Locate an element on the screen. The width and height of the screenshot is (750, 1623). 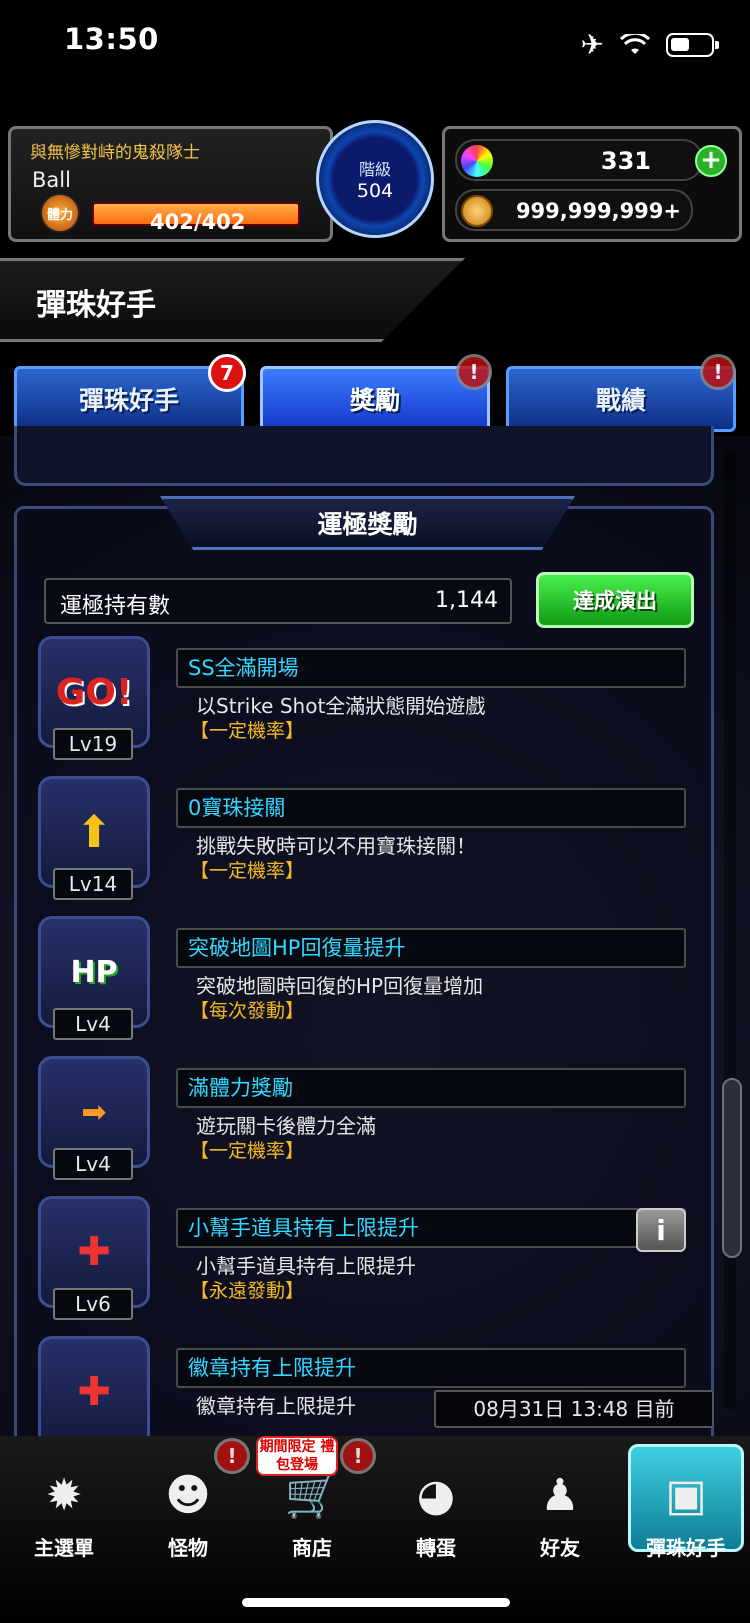
nav-marble-master: ▣ 彈珠好手 is located at coordinates (686, 1512).